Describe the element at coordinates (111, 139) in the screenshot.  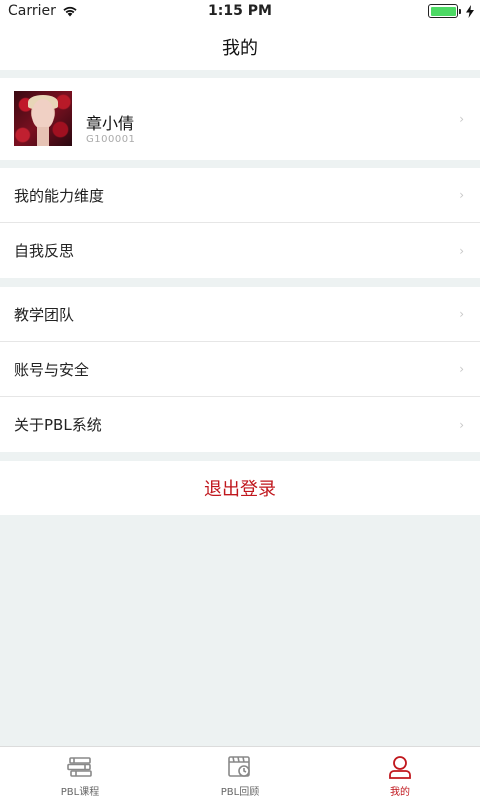
I see `profile-id: G100001` at that location.